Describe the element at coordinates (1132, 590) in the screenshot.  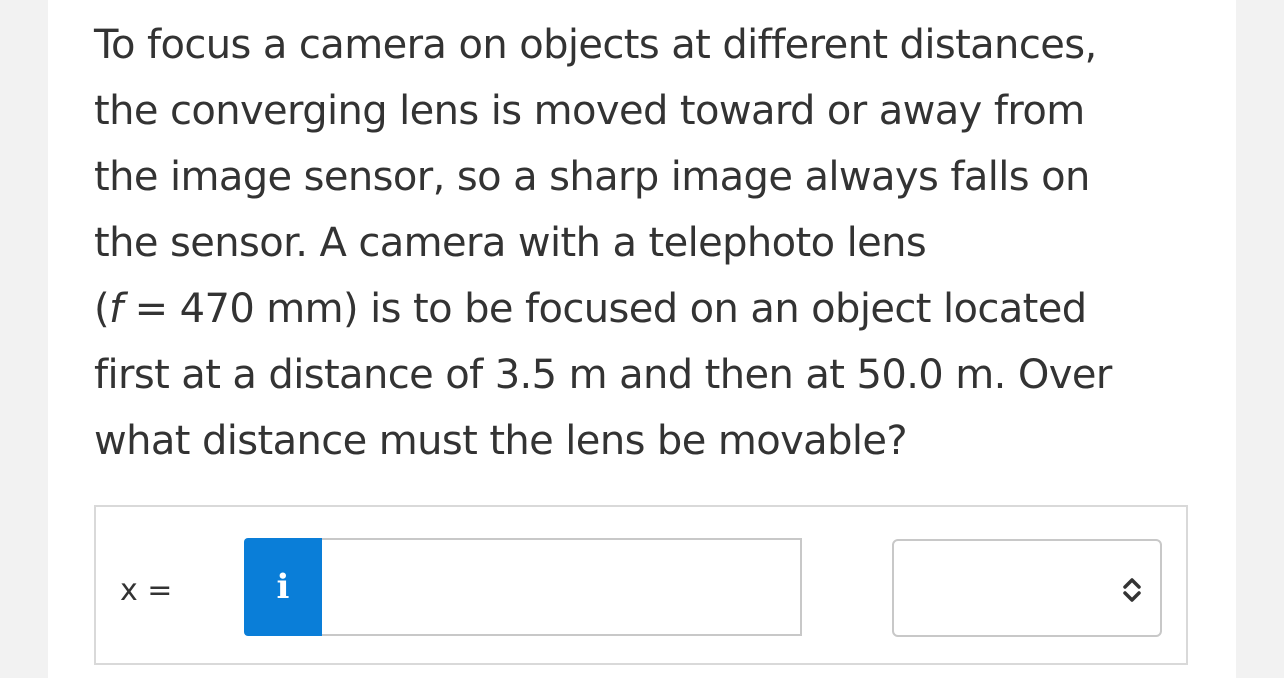
I see `up-down-chevron-icon` at that location.